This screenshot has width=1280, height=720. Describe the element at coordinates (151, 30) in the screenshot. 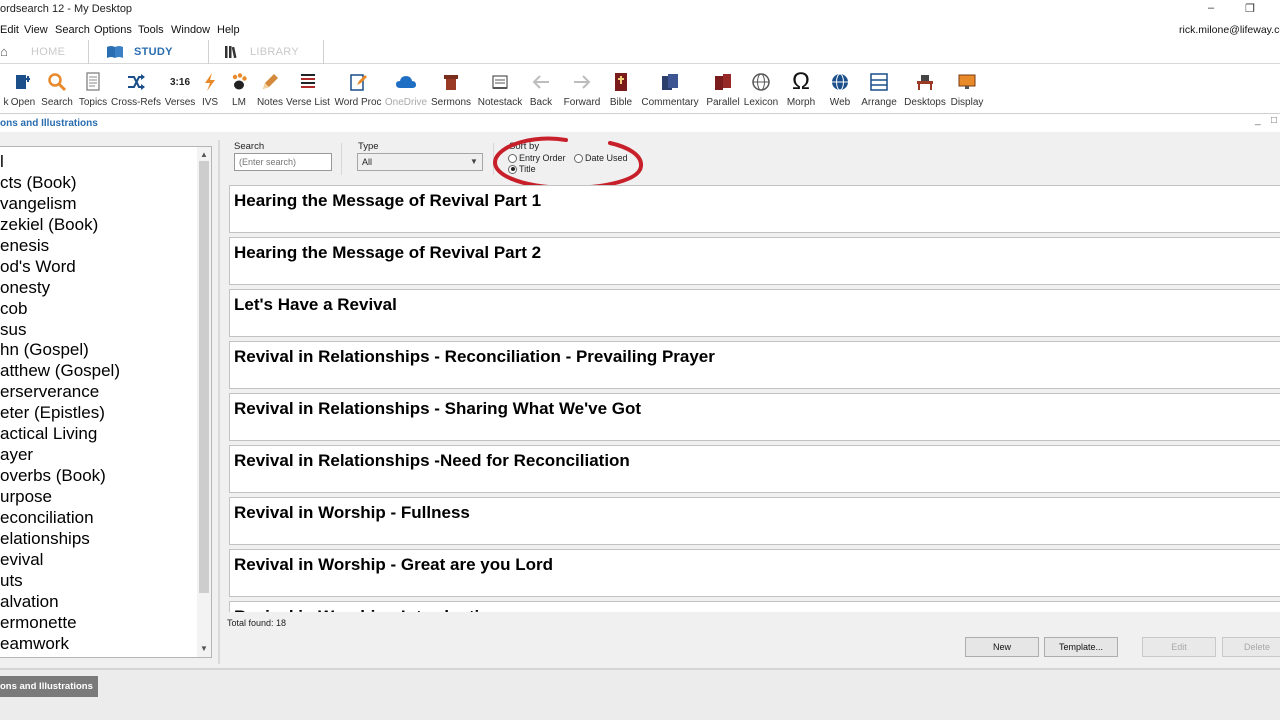

I see `menu-tools: Tools` at that location.